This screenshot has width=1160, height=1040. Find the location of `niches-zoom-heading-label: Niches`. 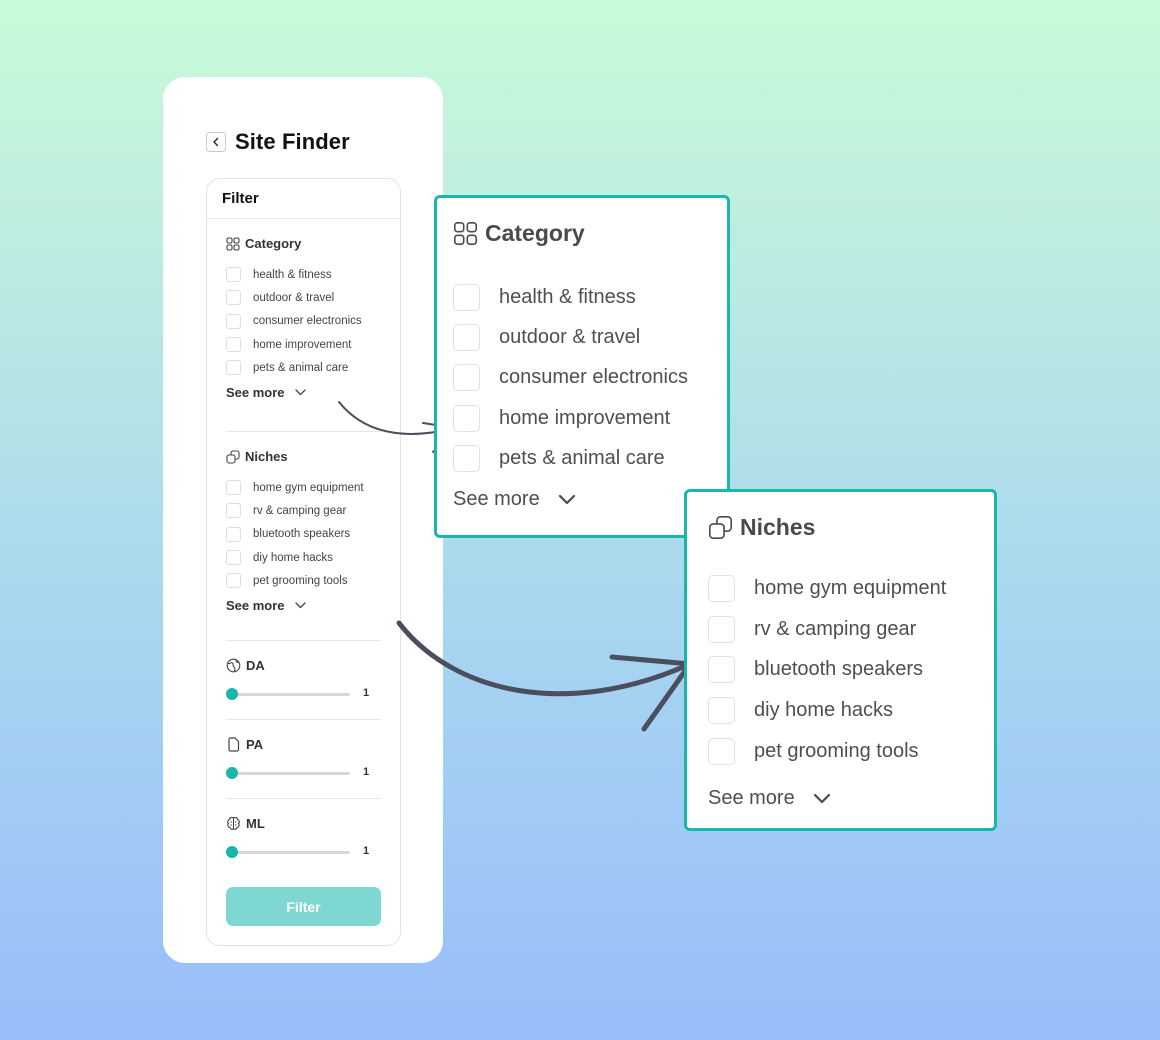

niches-zoom-heading-label: Niches is located at coordinates (778, 527).